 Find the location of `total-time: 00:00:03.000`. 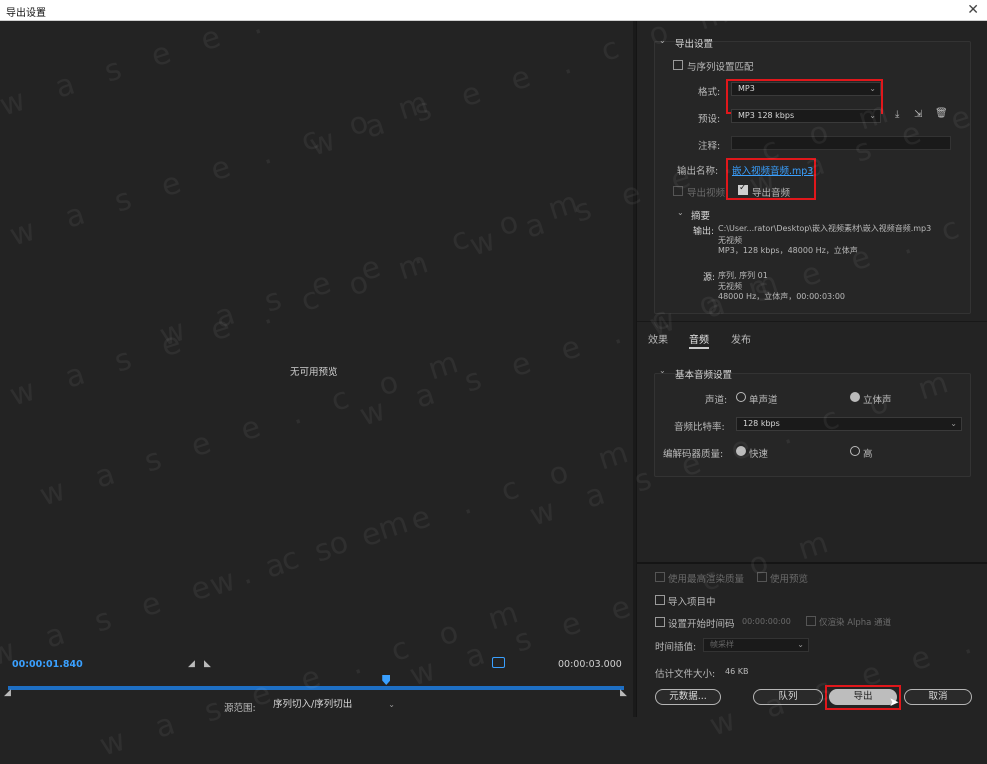

total-time: 00:00:03.000 is located at coordinates (590, 664).